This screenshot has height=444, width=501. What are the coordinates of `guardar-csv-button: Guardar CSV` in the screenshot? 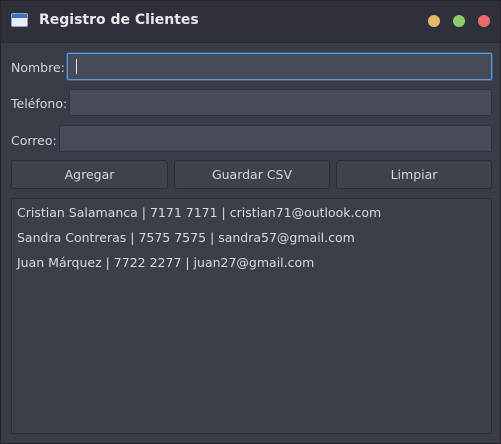 It's located at (252, 174).